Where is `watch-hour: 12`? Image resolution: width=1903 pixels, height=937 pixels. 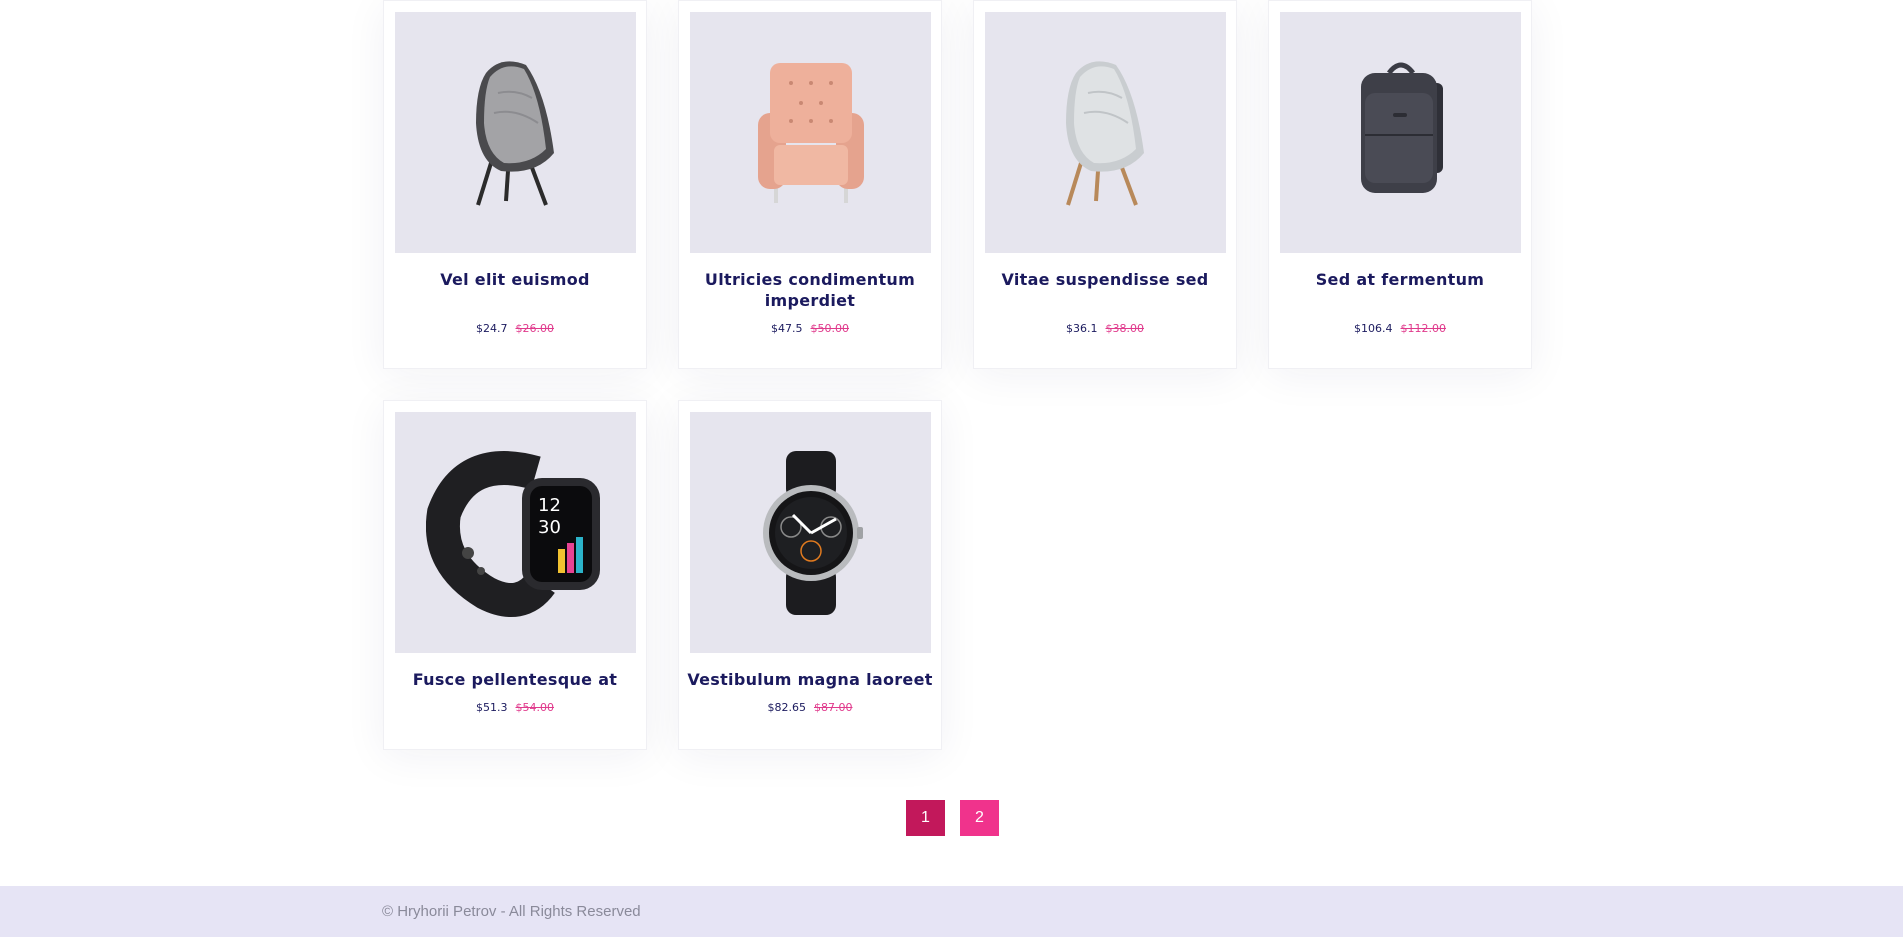 watch-hour: 12 is located at coordinates (549, 505).